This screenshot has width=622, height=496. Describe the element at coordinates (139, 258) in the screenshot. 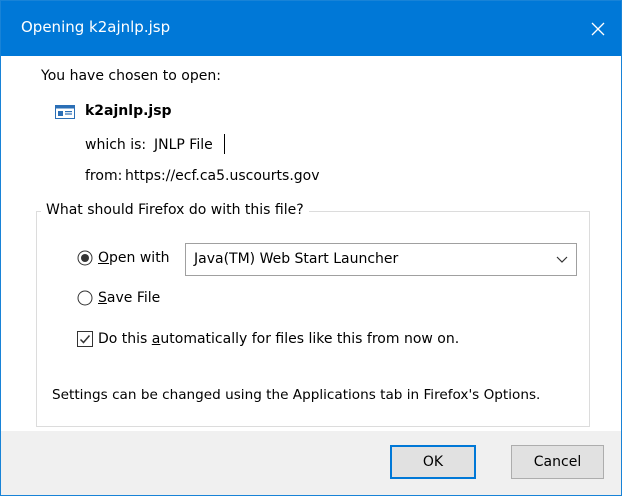

I see `open-with-label-rest: pen with` at that location.